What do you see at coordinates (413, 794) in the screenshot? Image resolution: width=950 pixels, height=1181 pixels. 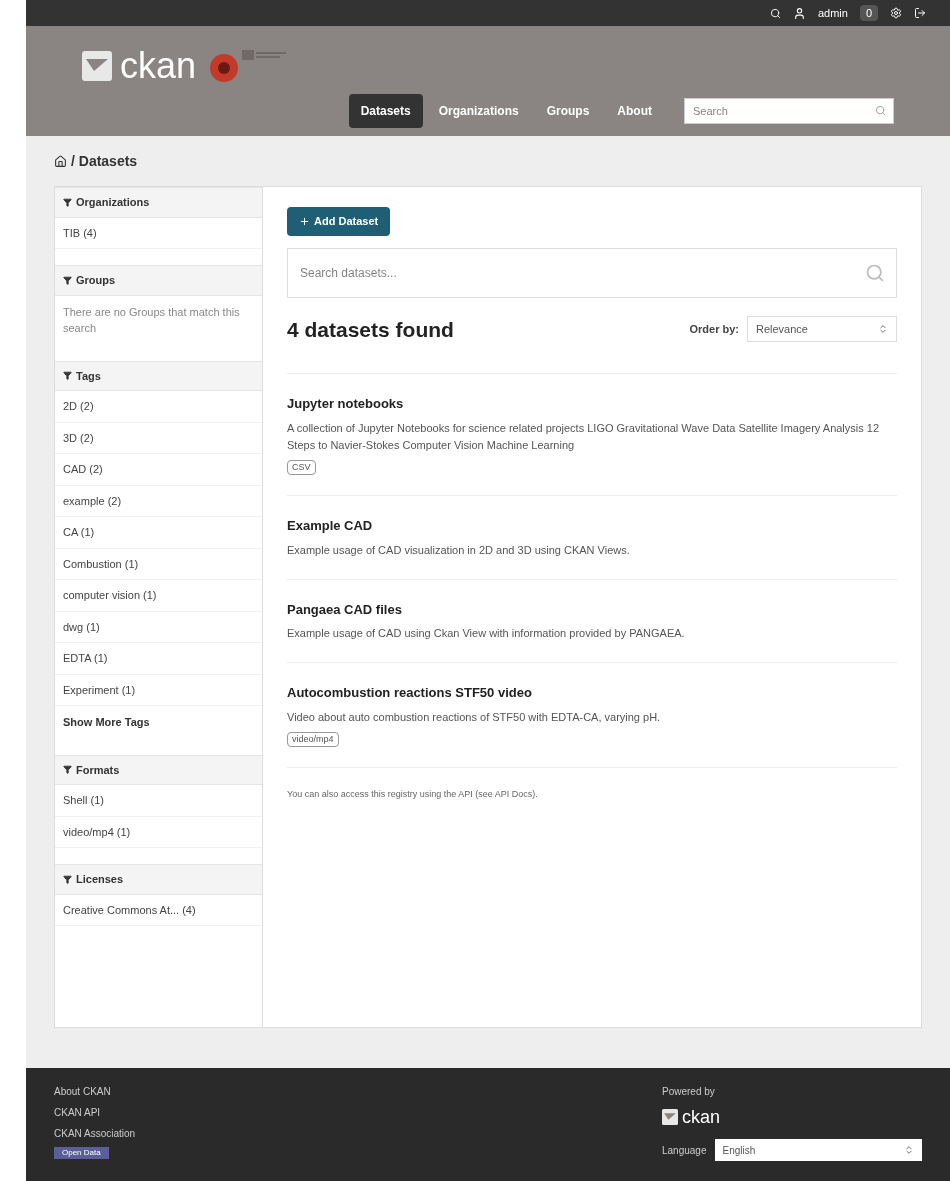 I see `api-note: You can also access this registry using the API (see API Docs).` at bounding box center [413, 794].